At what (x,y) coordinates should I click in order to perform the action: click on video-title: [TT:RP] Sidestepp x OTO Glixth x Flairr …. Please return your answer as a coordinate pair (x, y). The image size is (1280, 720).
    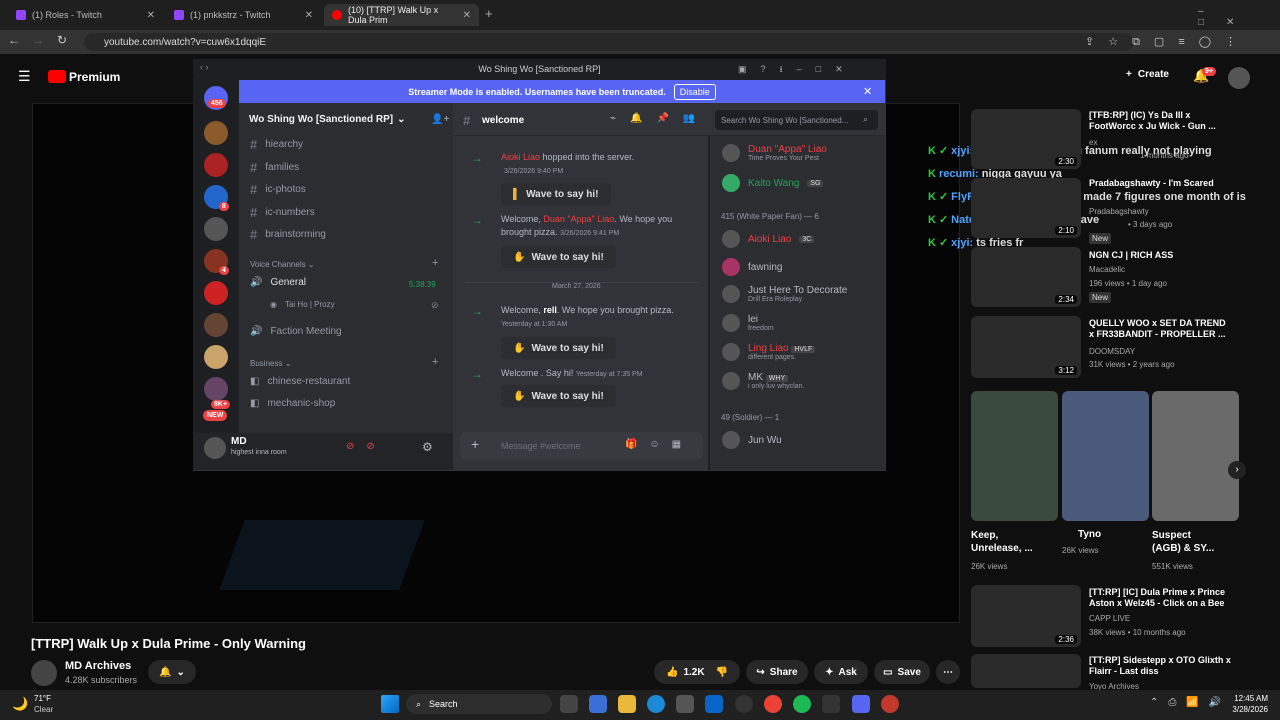
    Looking at the image, I should click on (1161, 666).